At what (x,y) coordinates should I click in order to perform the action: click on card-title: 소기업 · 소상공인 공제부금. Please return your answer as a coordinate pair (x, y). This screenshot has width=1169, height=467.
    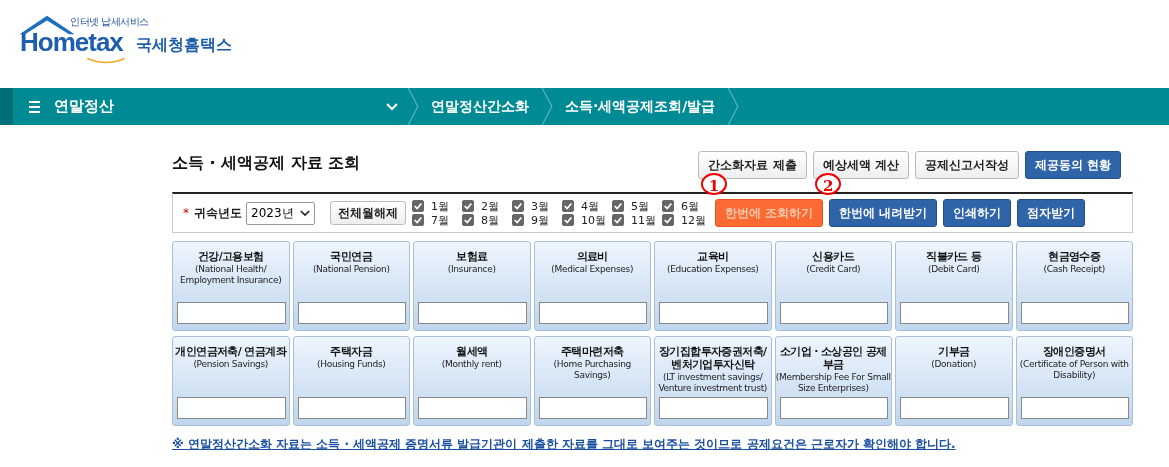
    Looking at the image, I should click on (833, 358).